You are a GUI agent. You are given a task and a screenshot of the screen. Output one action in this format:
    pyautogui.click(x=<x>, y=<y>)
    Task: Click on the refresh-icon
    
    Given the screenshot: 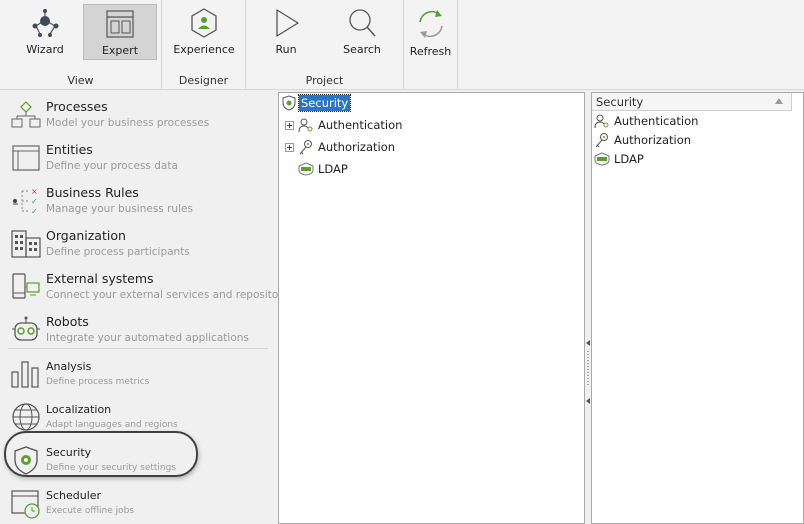 What is the action you would take?
    pyautogui.click(x=430, y=24)
    